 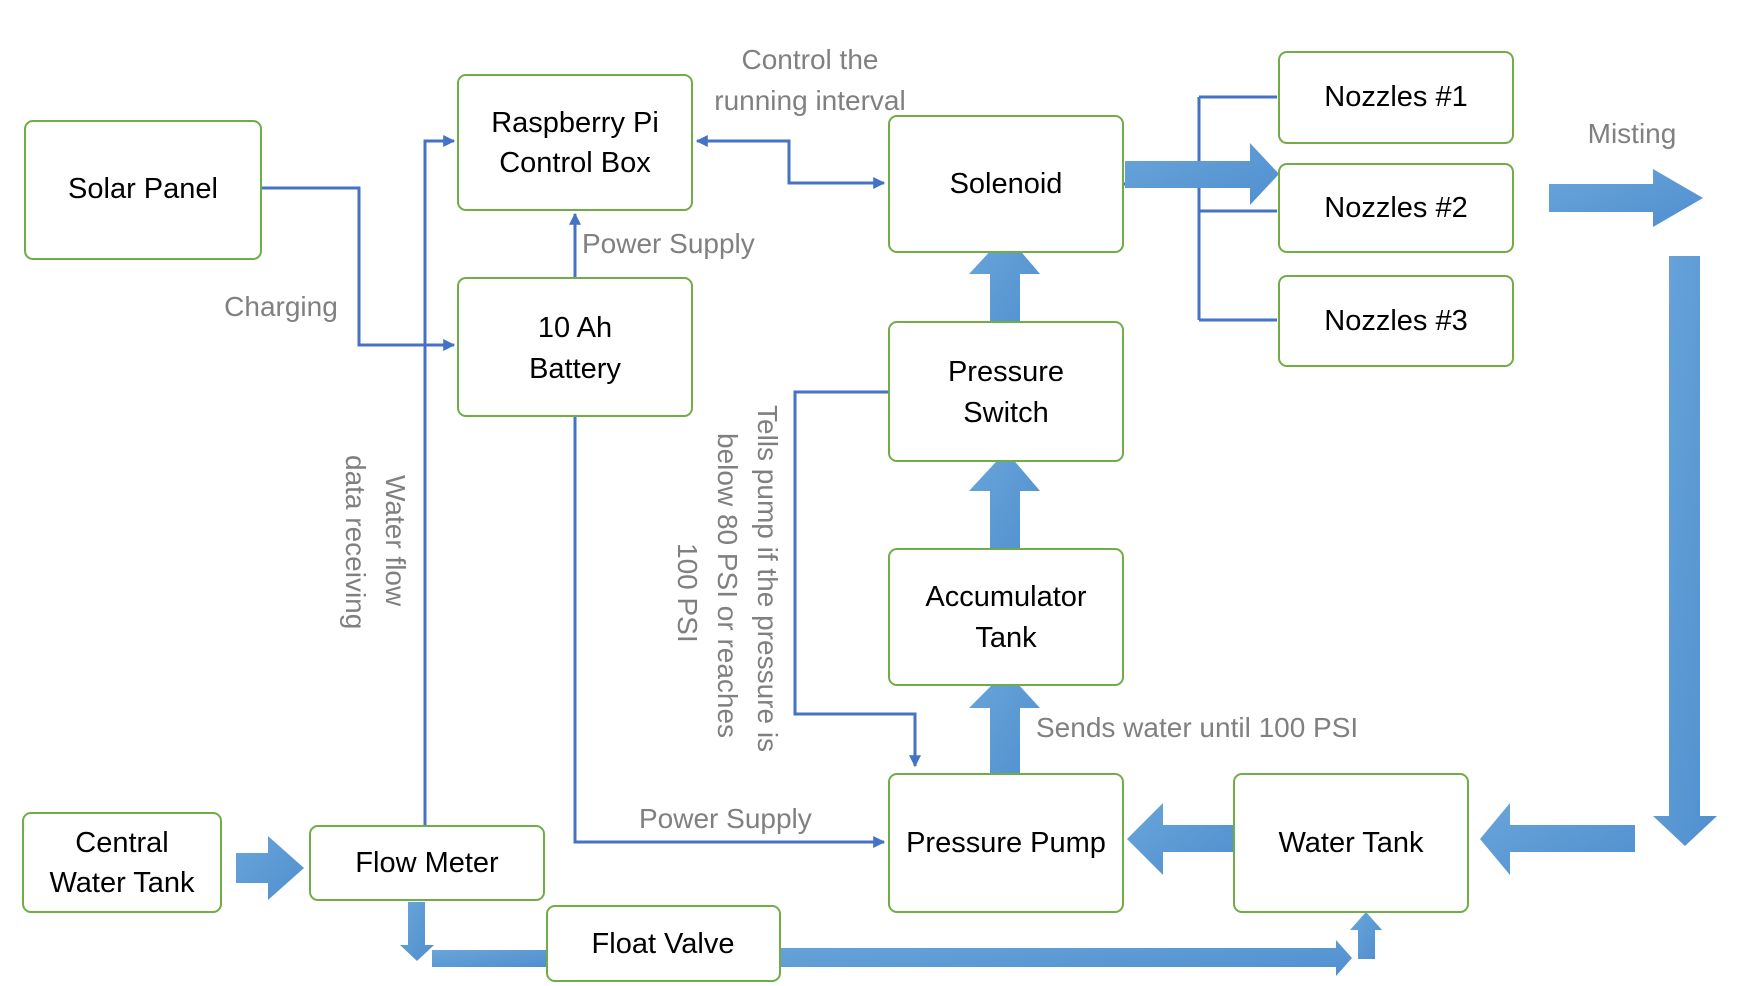 What do you see at coordinates (270, 868) in the screenshot?
I see `flow-arrow-central-to-meter` at bounding box center [270, 868].